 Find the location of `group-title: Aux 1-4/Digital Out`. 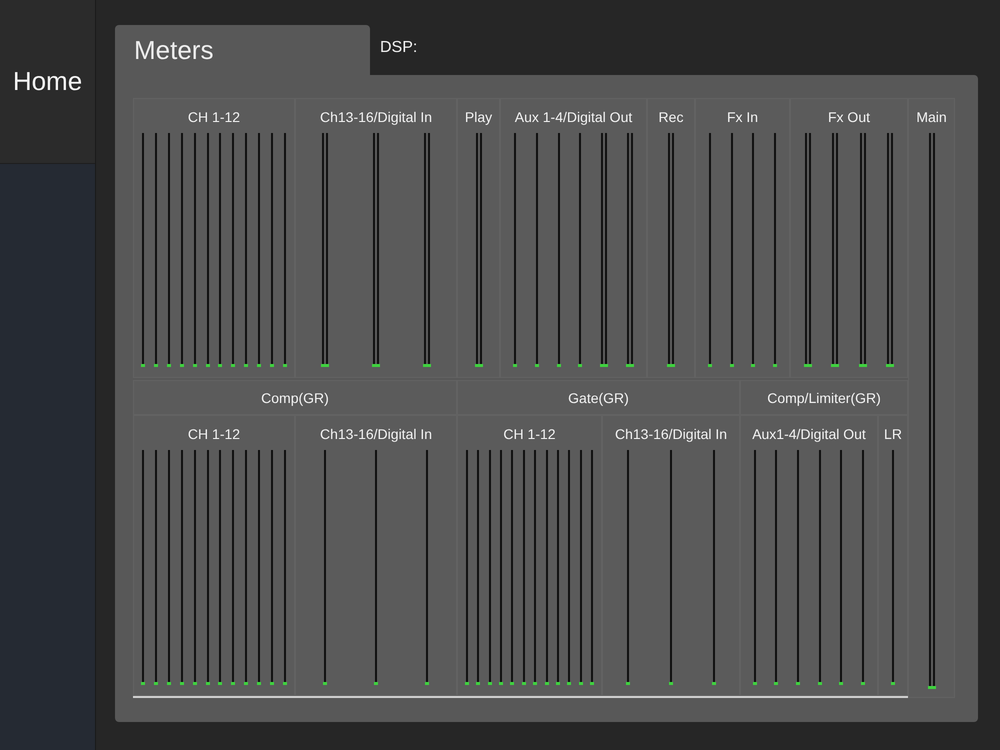

group-title: Aux 1-4/Digital Out is located at coordinates (573, 117).